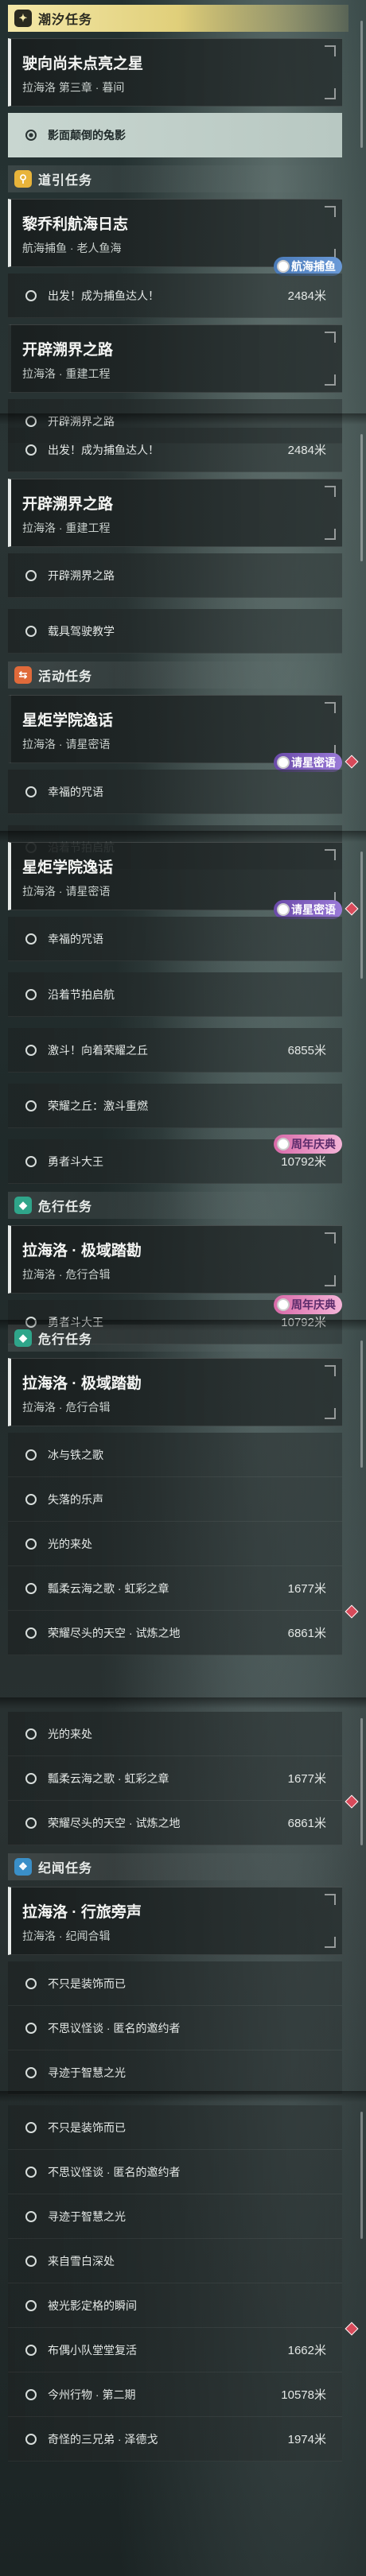 This screenshot has width=366, height=2576. I want to click on distance-readout: 6861米, so click(306, 1824).